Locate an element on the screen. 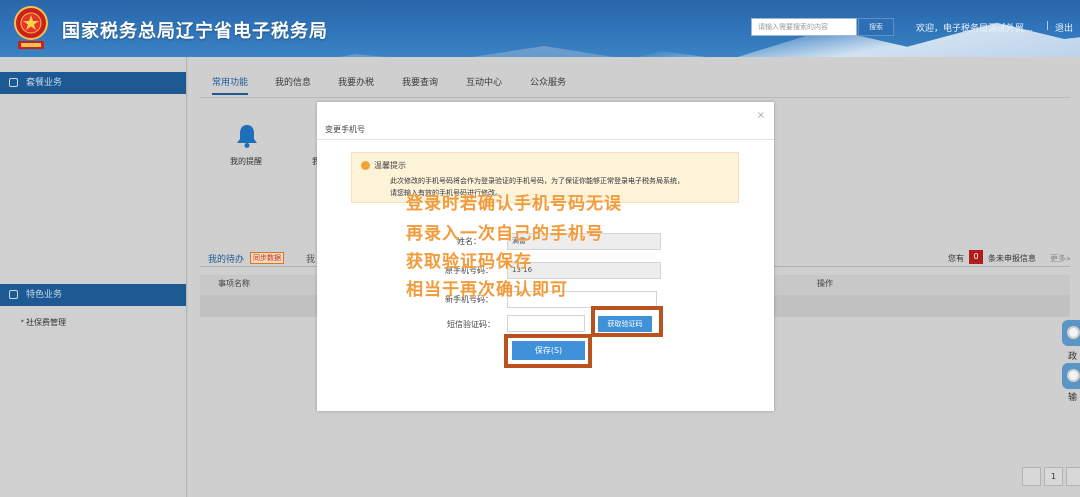  annotation-line: 再录入一次自己的手机号 is located at coordinates (505, 234).